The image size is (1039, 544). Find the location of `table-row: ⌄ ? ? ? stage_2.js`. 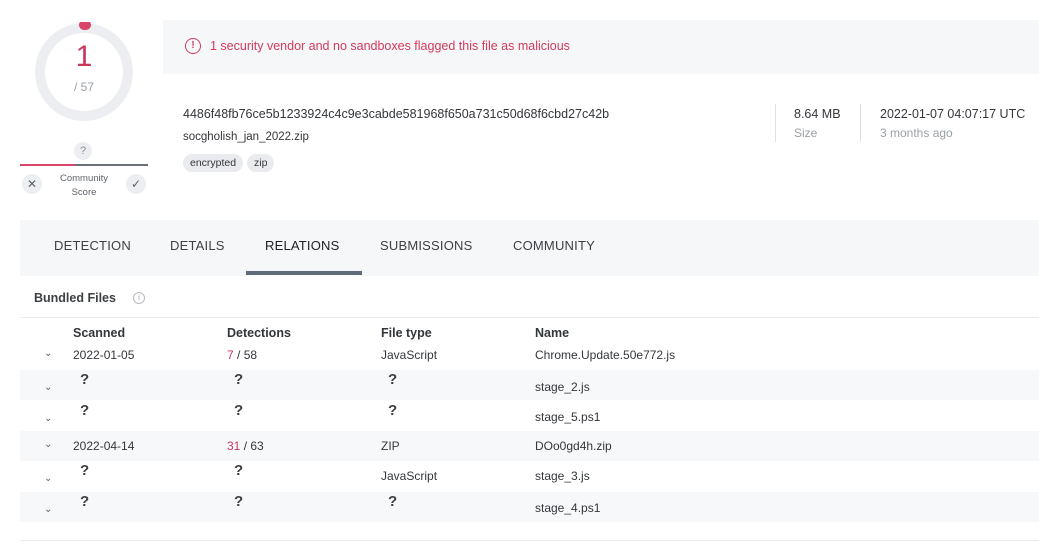

table-row: ⌄ ? ? ? stage_2.js is located at coordinates (529, 385).